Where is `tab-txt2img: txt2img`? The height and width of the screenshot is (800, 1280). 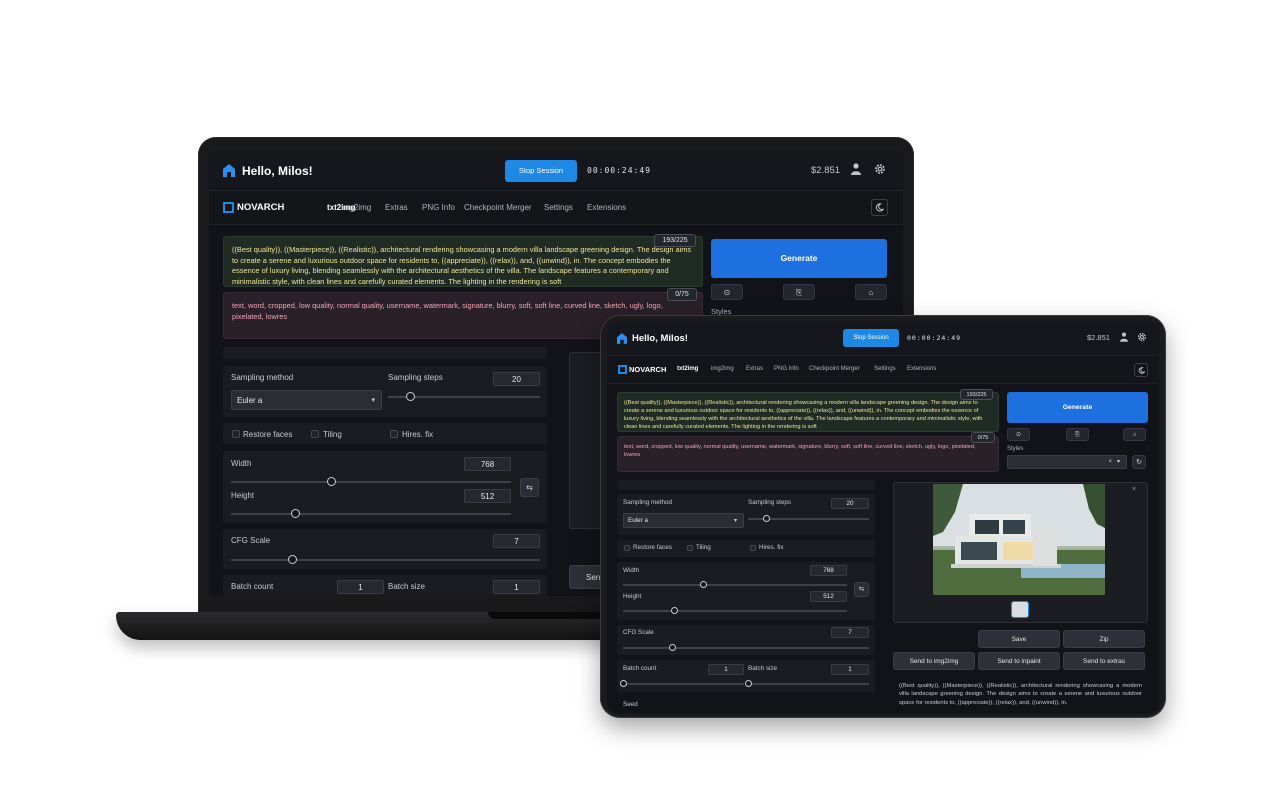 tab-txt2img: txt2img is located at coordinates (687, 369).